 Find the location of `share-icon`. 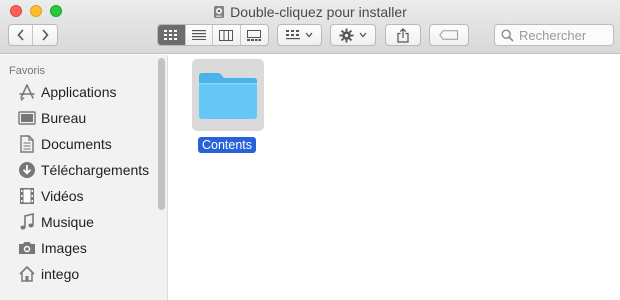

share-icon is located at coordinates (403, 35).